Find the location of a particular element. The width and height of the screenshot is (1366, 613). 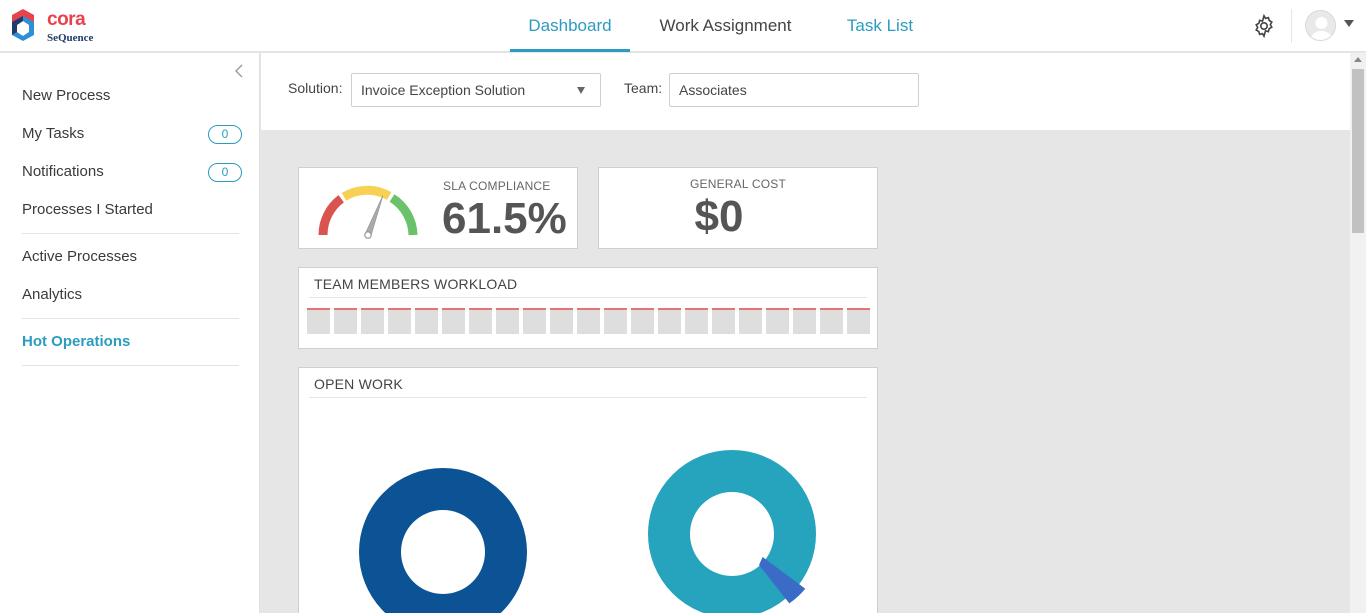

logo-hexagon-icon is located at coordinates (23, 25).